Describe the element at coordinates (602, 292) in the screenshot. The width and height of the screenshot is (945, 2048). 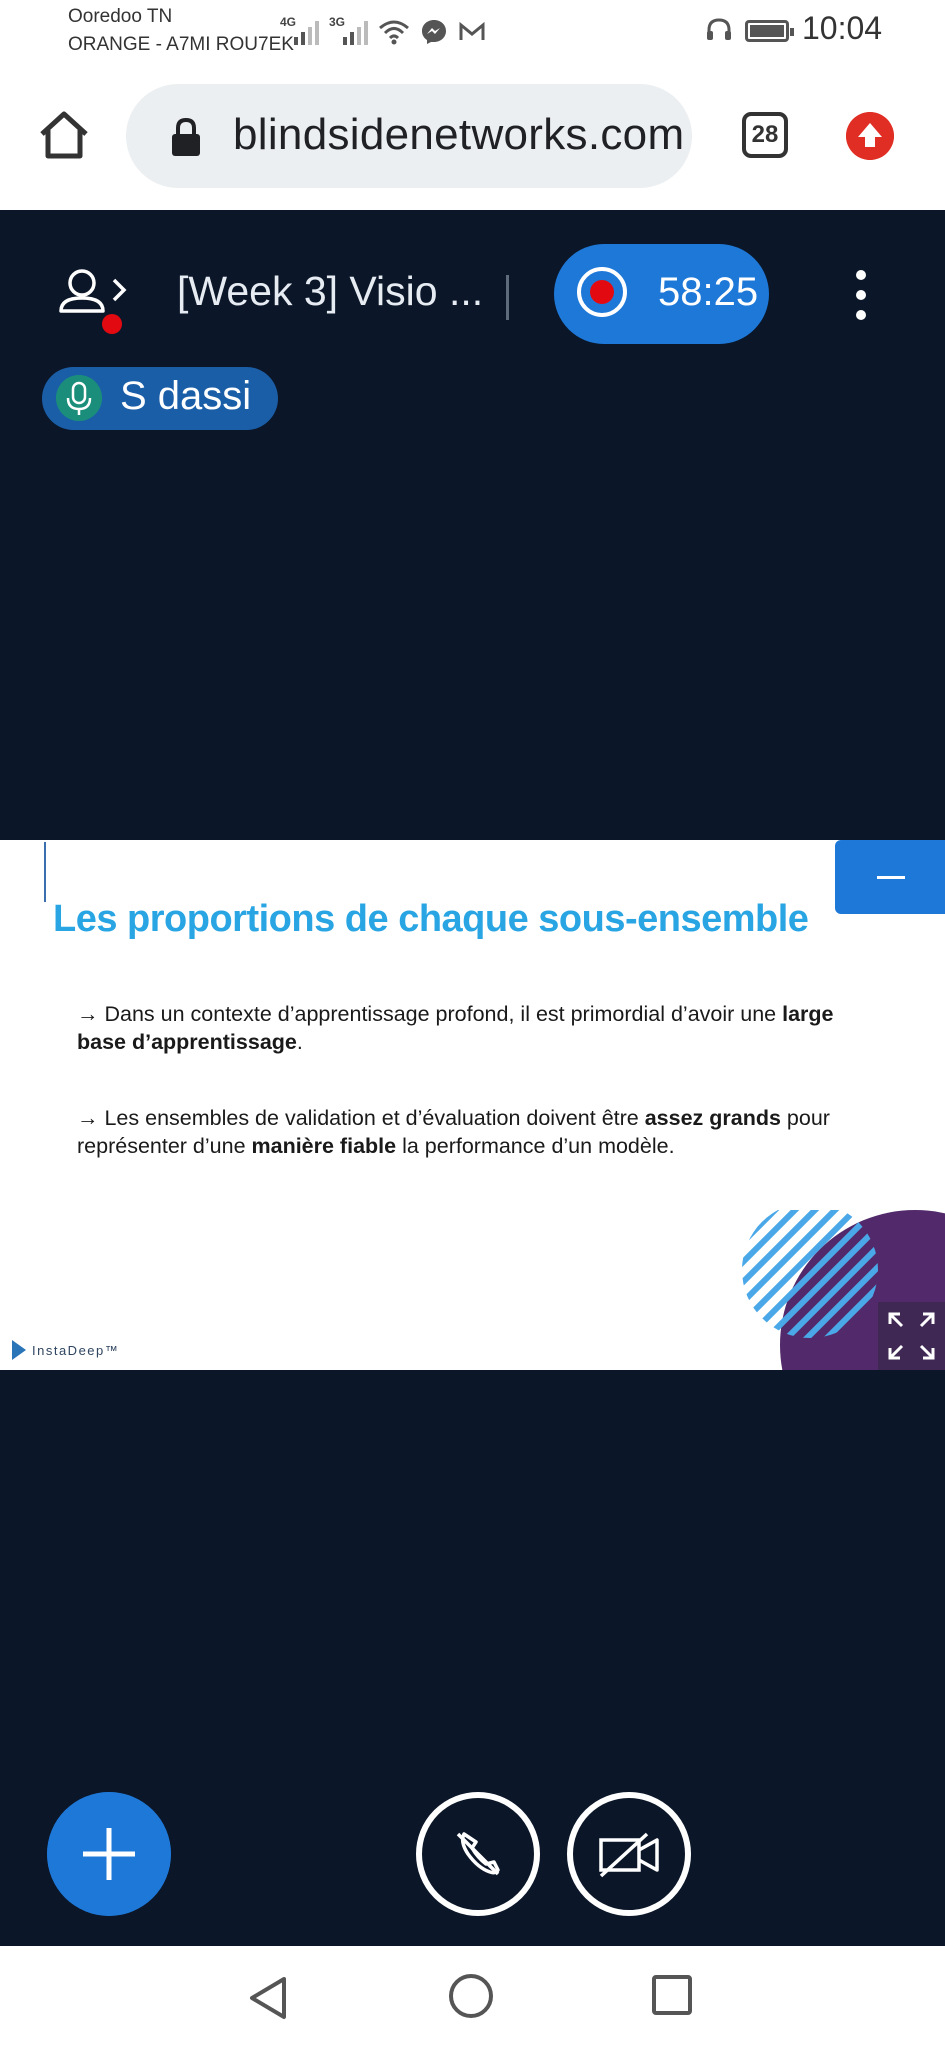
I see `record-icon` at that location.